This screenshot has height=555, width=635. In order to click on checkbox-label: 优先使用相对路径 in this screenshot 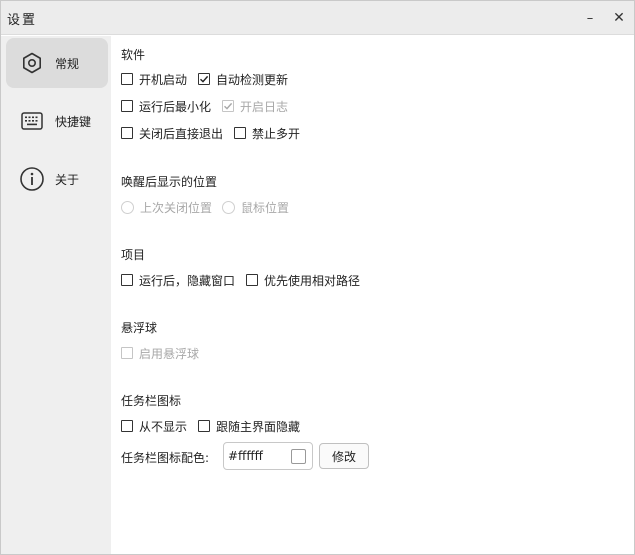, I will do `click(312, 280)`.